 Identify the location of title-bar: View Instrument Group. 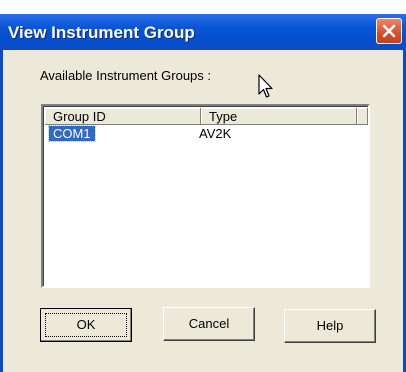
(203, 32).